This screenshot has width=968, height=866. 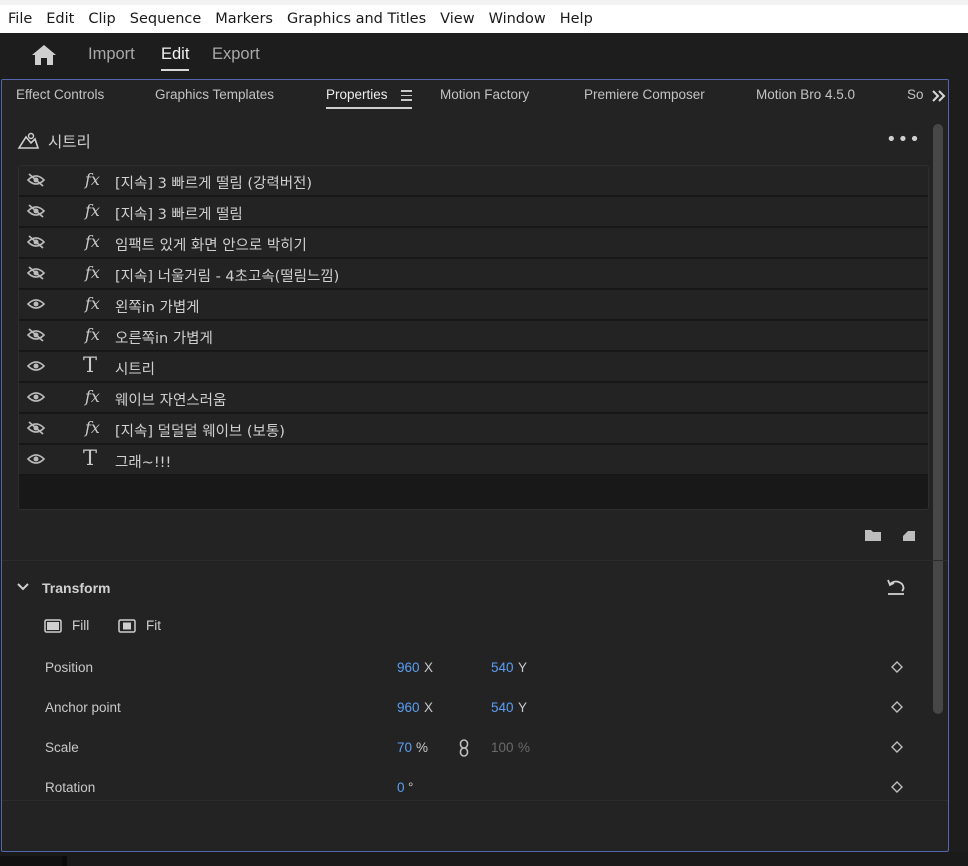 What do you see at coordinates (523, 667) in the screenshot?
I see `position-y-unit: Y` at bounding box center [523, 667].